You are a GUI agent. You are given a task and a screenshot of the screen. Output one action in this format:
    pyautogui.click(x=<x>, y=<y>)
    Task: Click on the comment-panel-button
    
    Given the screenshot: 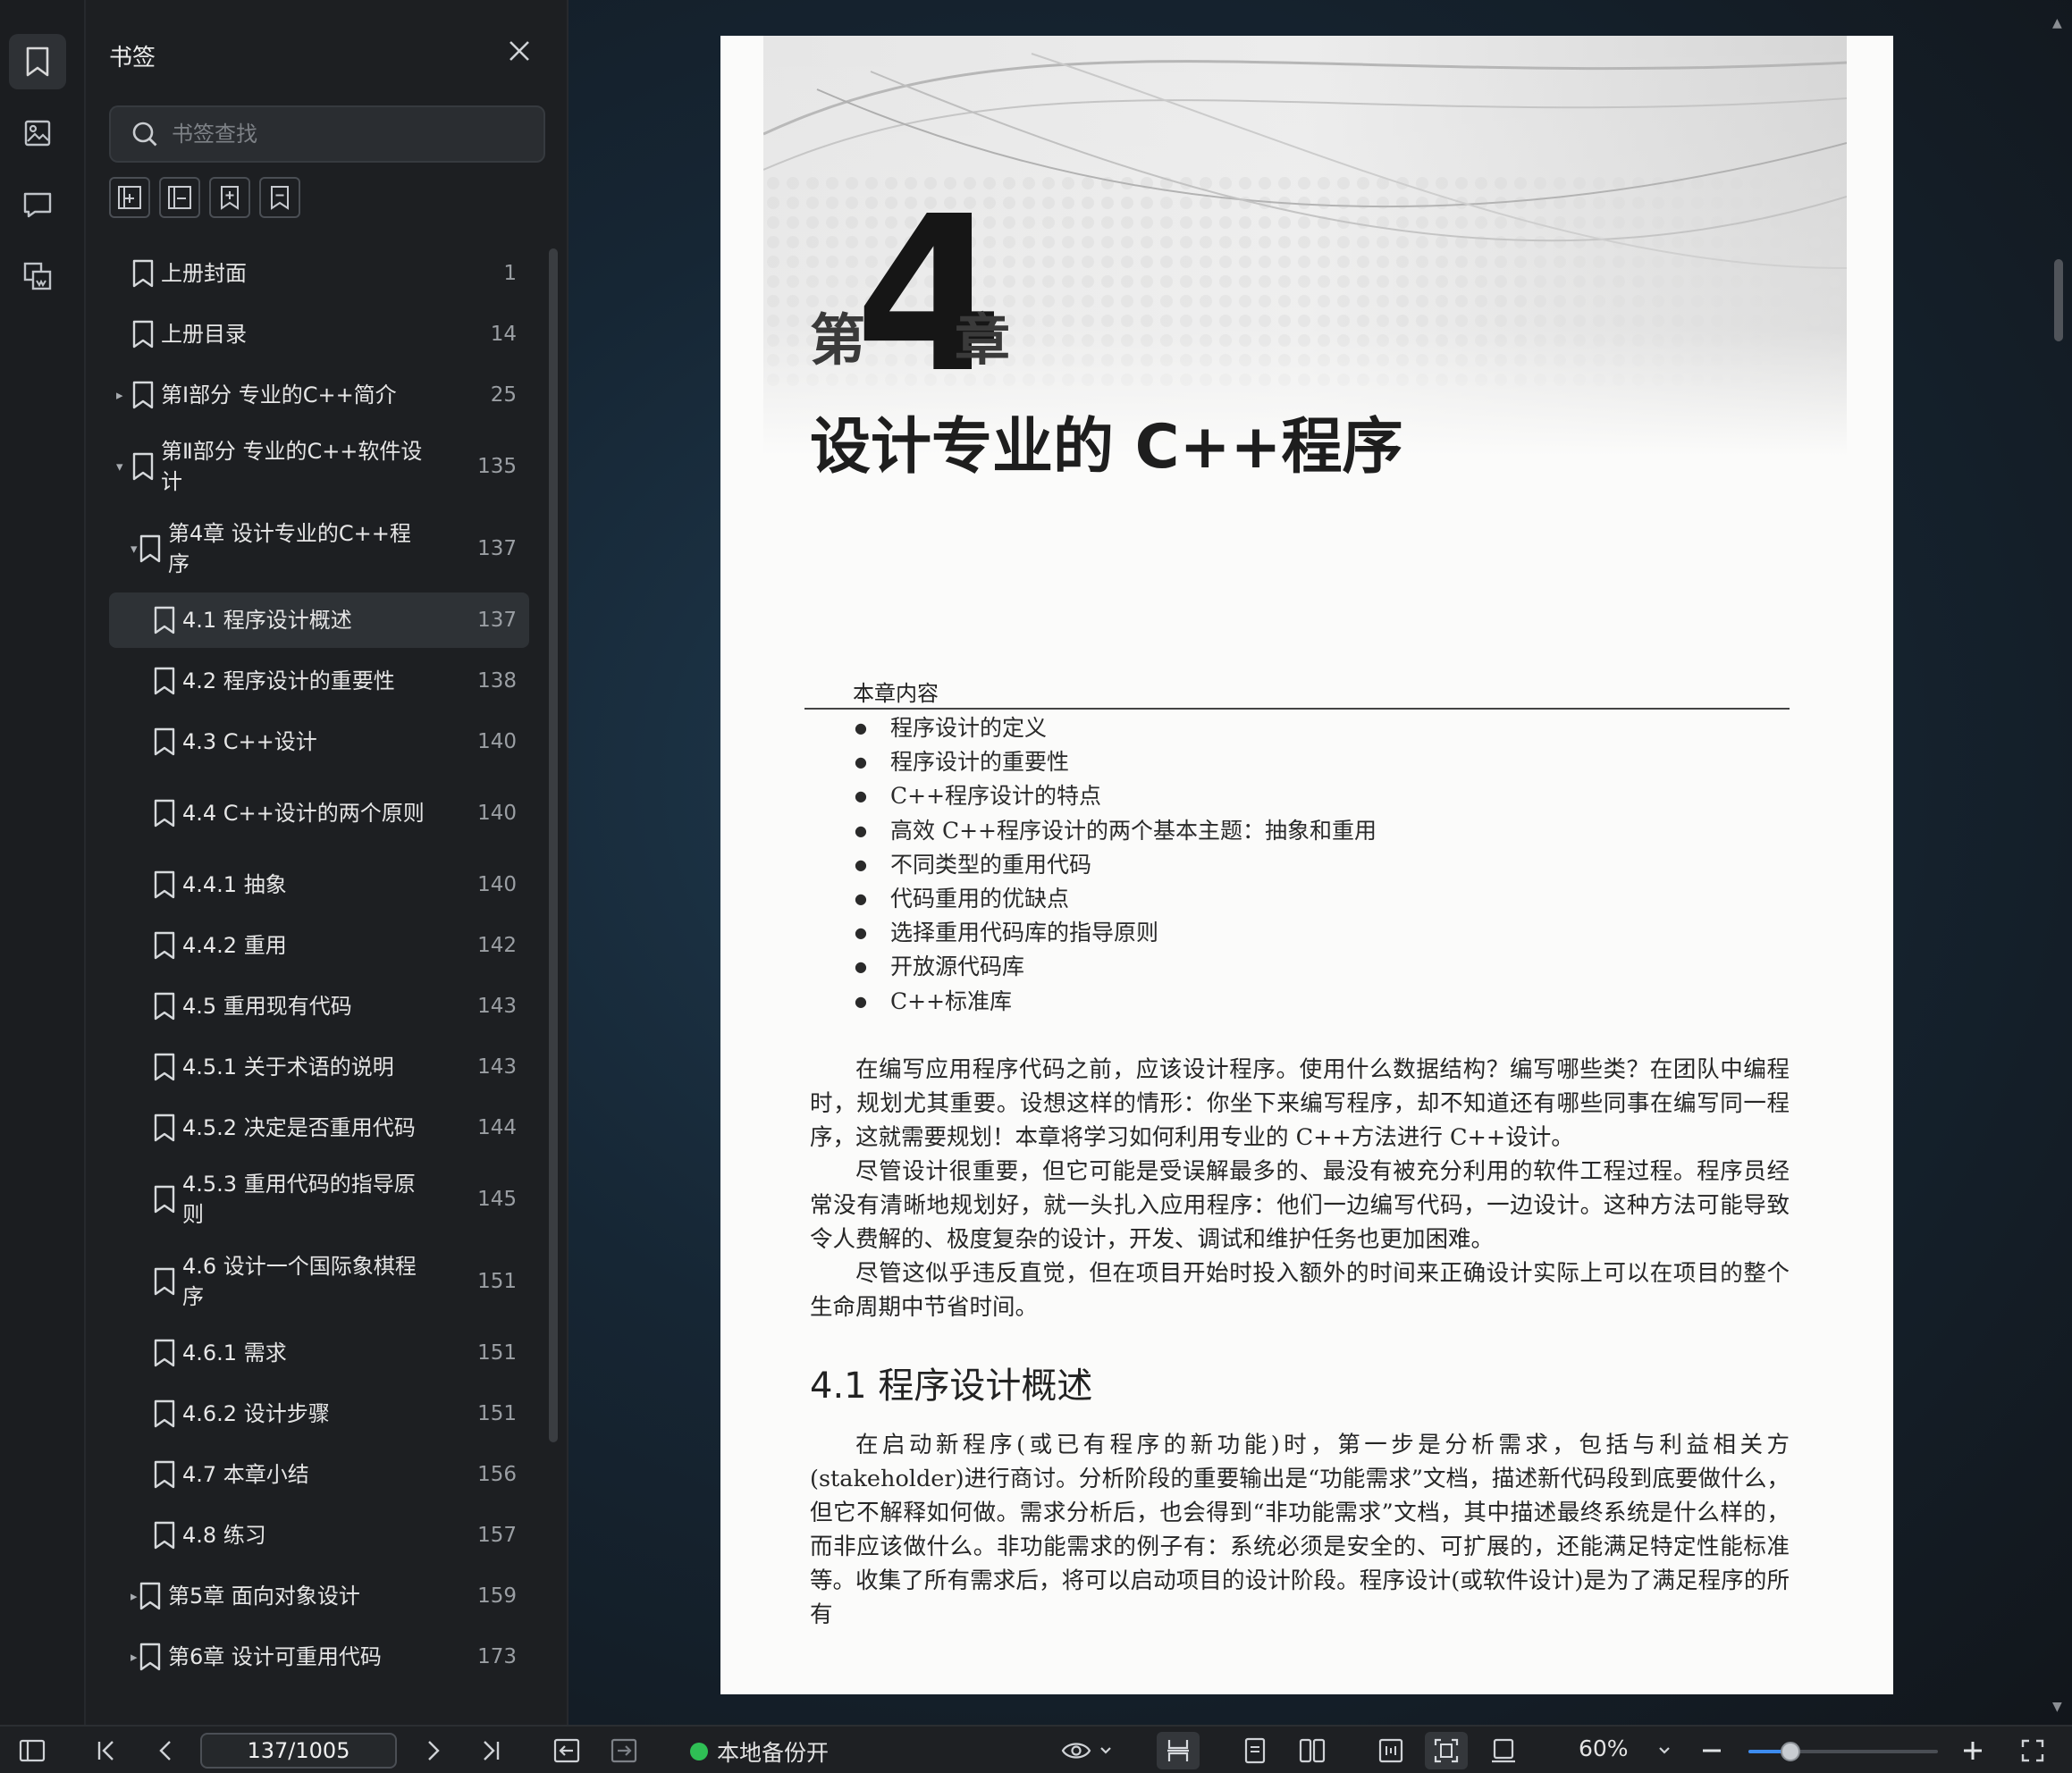 What is the action you would take?
    pyautogui.click(x=37, y=204)
    